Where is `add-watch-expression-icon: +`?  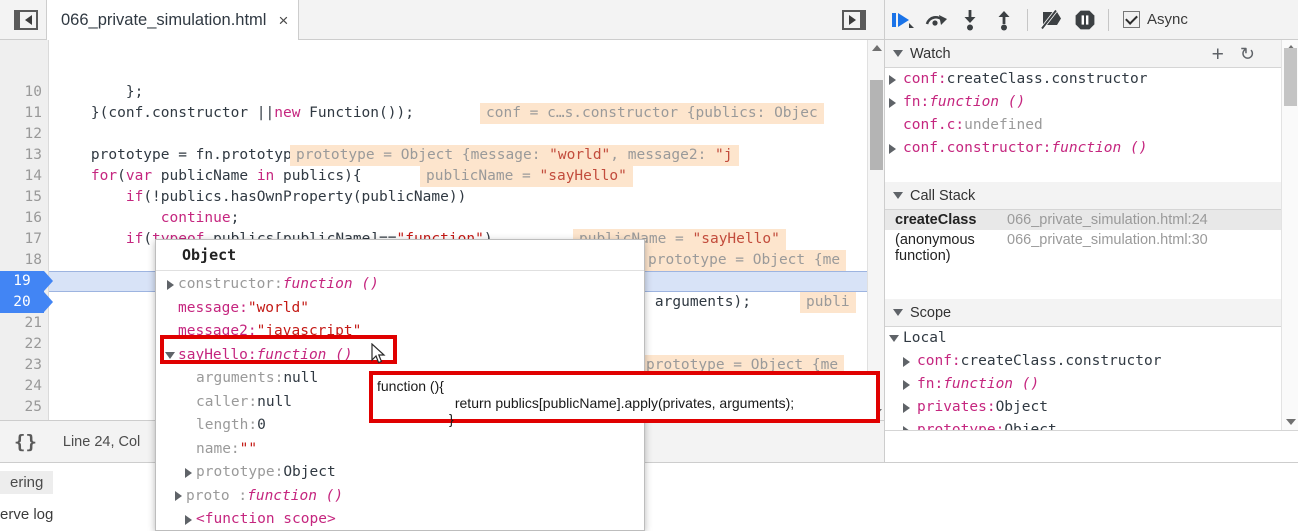 add-watch-expression-icon: + is located at coordinates (1218, 54).